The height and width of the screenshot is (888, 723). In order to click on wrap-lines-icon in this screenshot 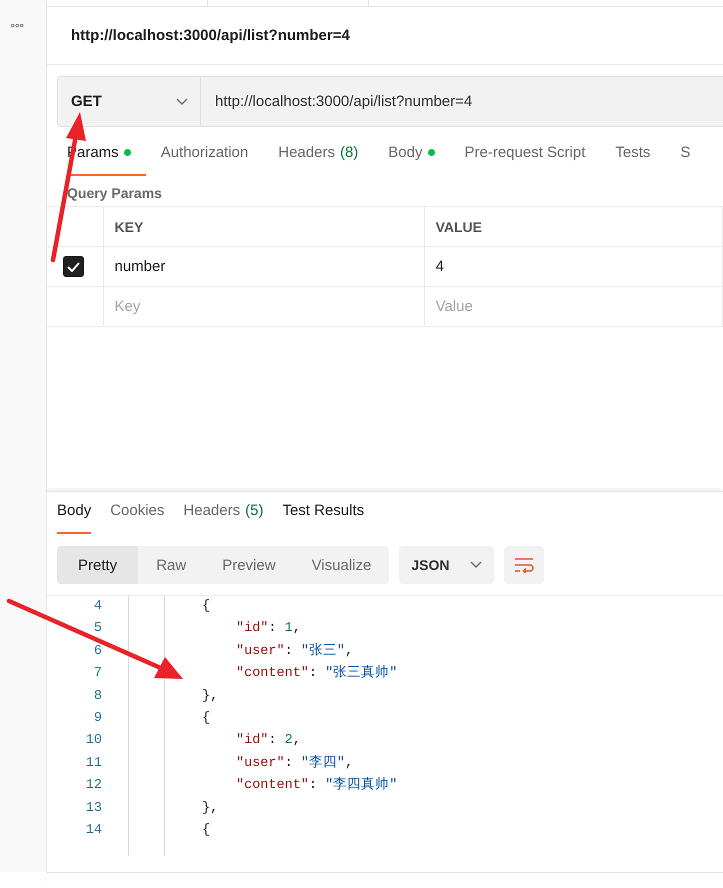, I will do `click(524, 565)`.